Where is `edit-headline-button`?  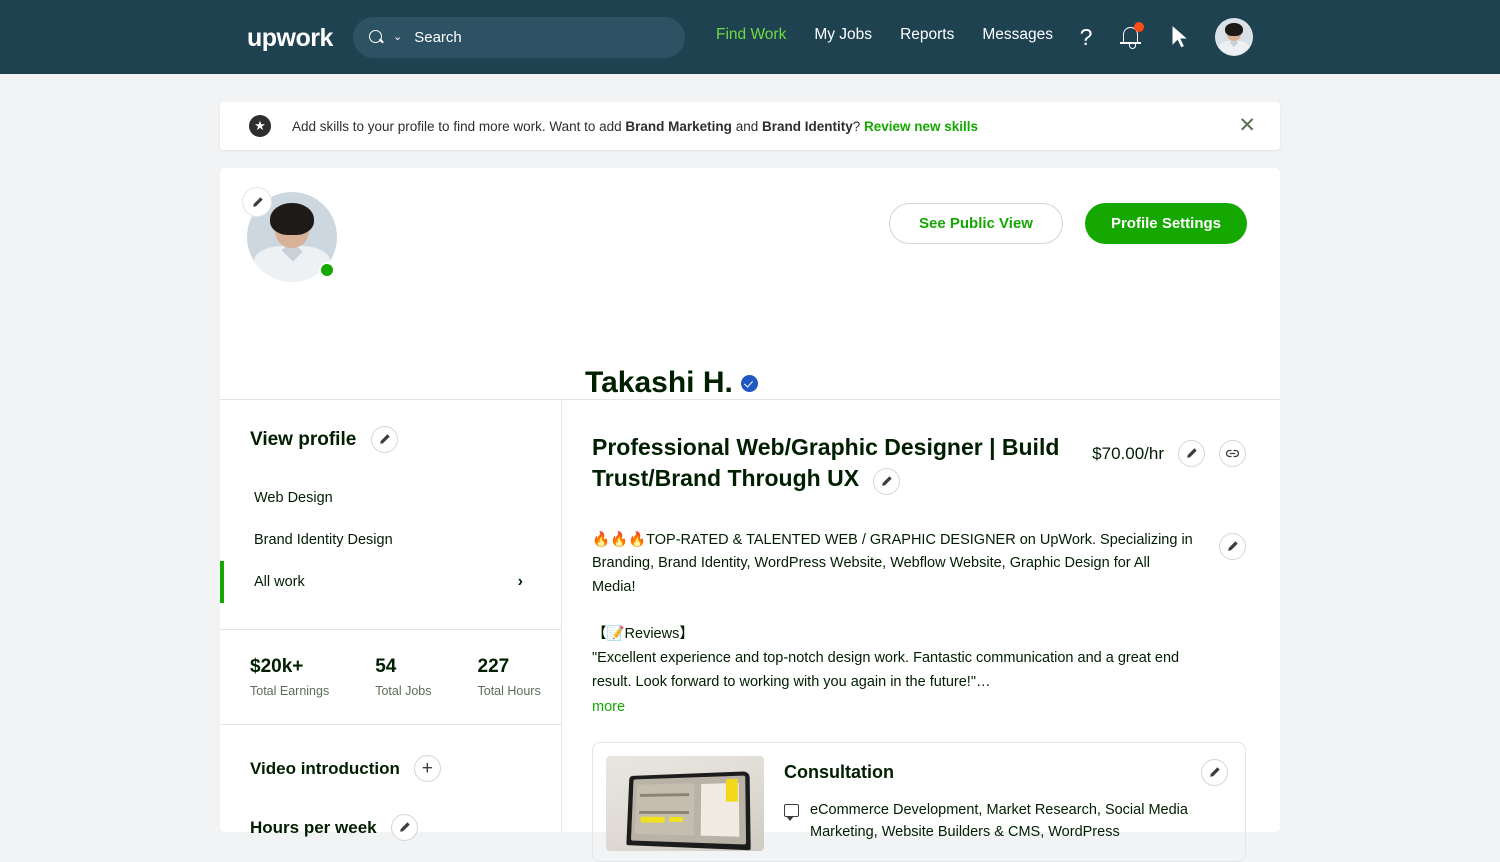
edit-headline-button is located at coordinates (886, 481).